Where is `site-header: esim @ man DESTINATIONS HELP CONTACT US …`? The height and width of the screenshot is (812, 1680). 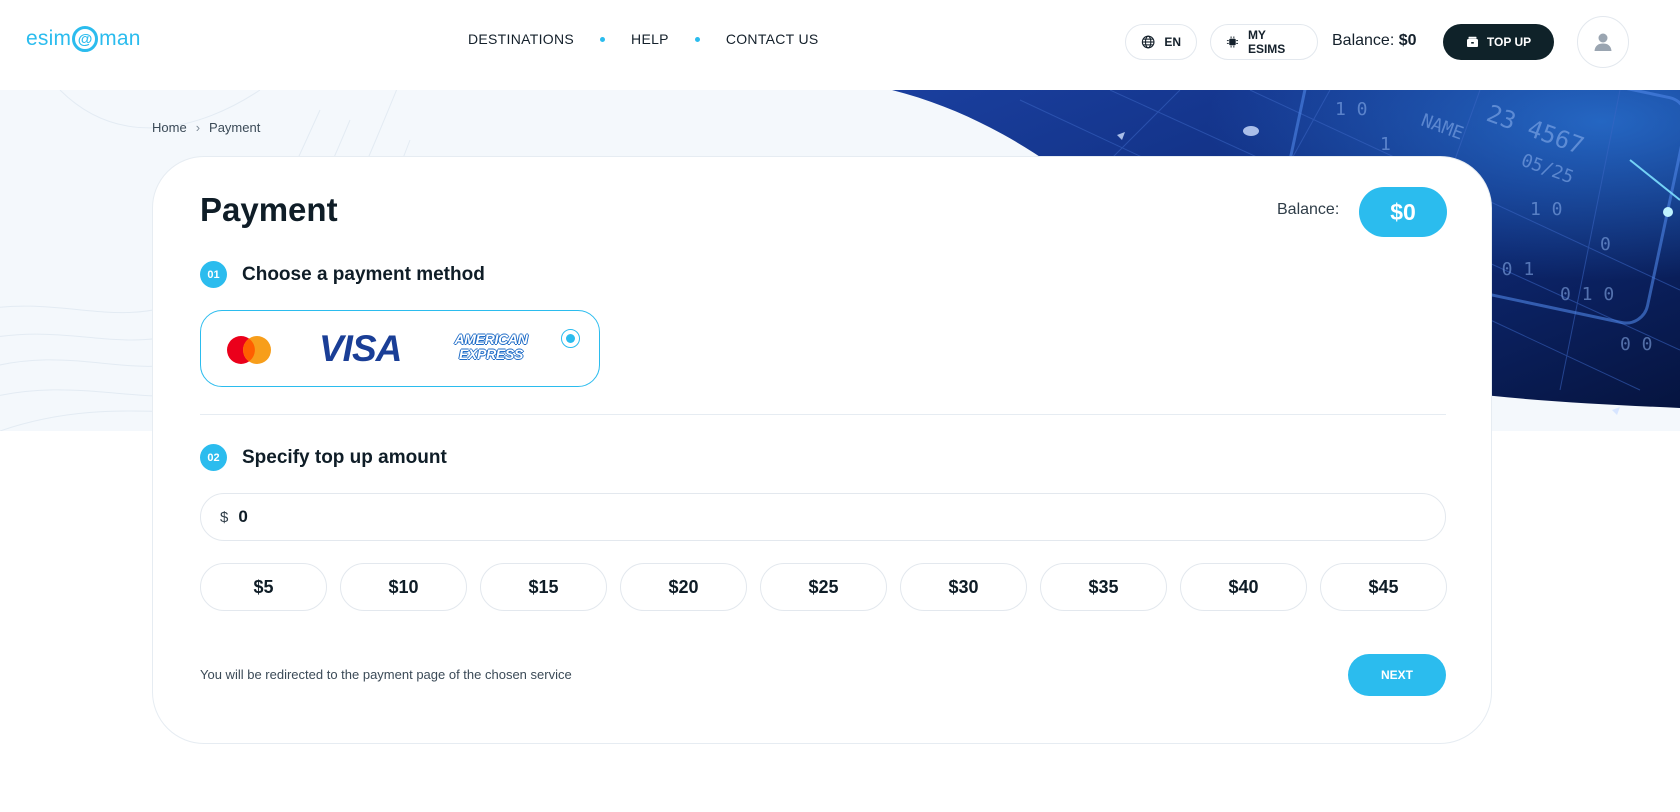
site-header: esim @ man DESTINATIONS HELP CONTACT US … is located at coordinates (840, 45).